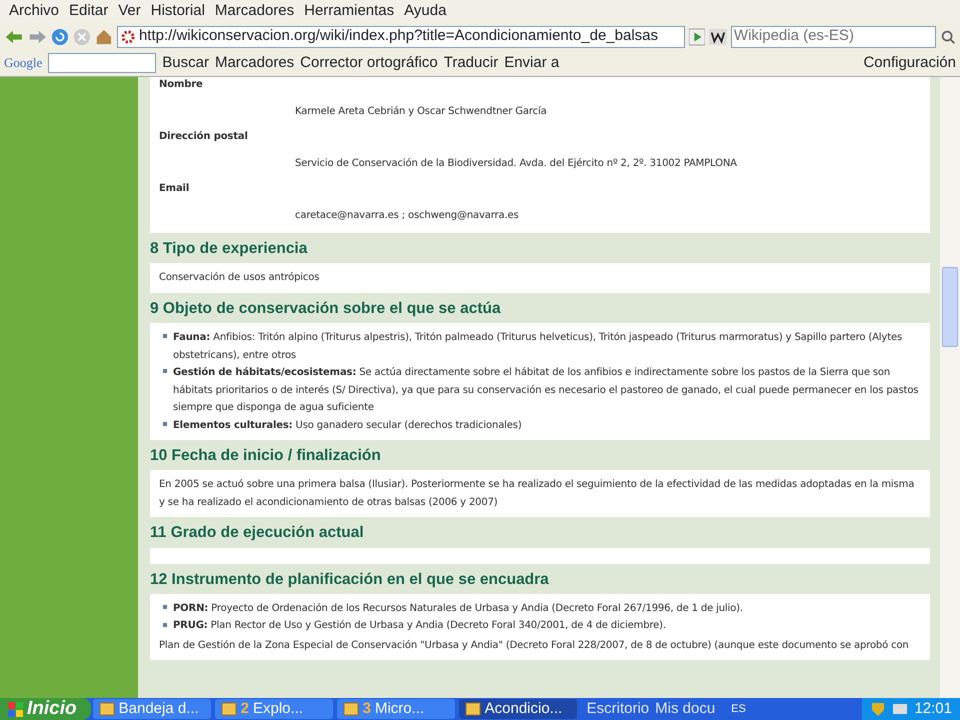 This screenshot has height=720, width=960. What do you see at coordinates (407, 216) in the screenshot?
I see `field-value: caretace@navarra.es ; oschweng@navarra.es` at bounding box center [407, 216].